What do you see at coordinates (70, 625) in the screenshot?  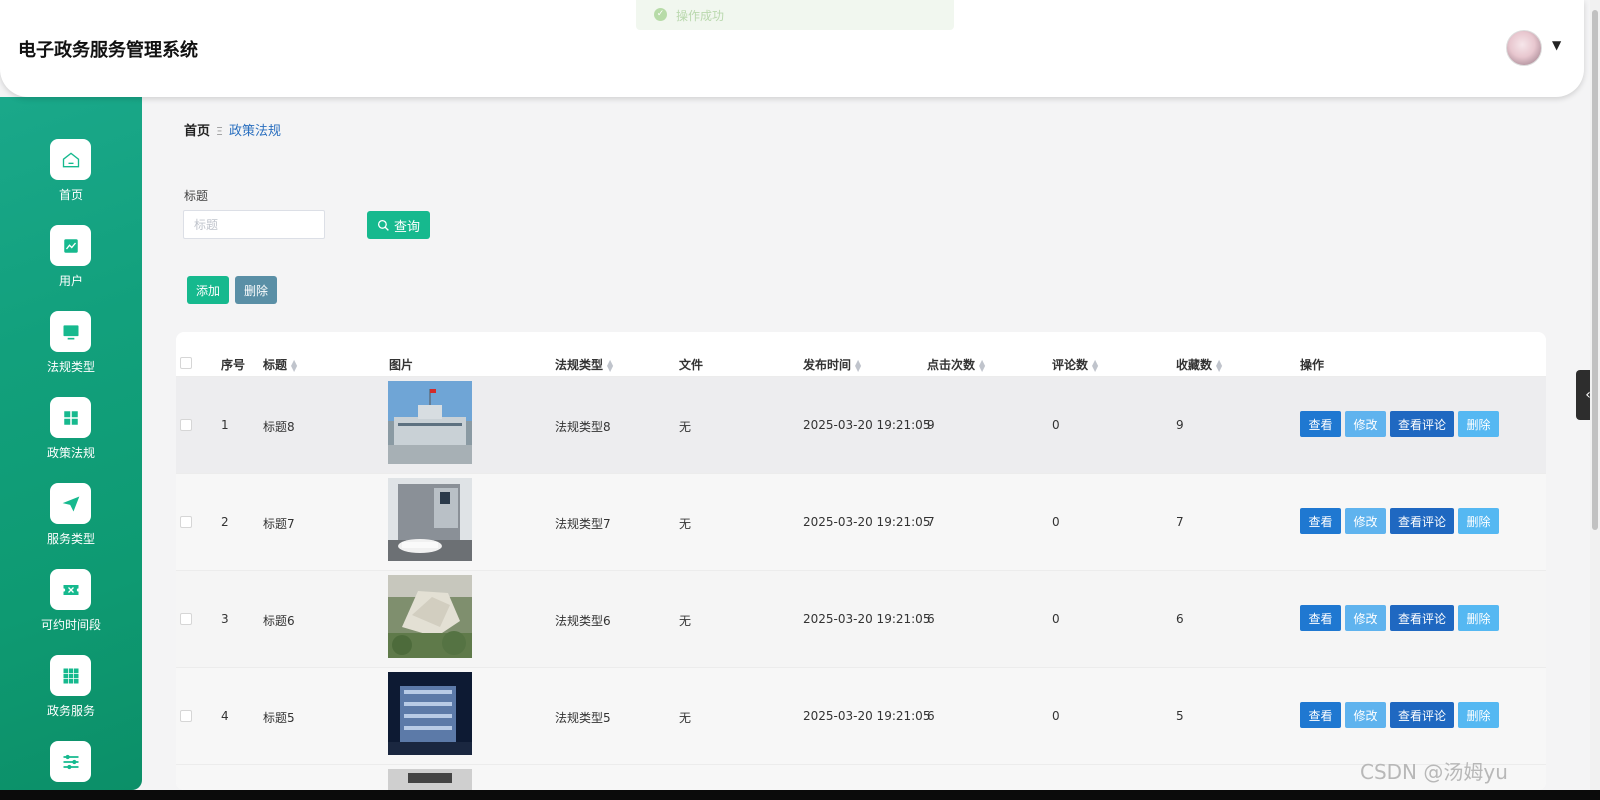 I see `sidebar-item-label: 可约时间段` at bounding box center [70, 625].